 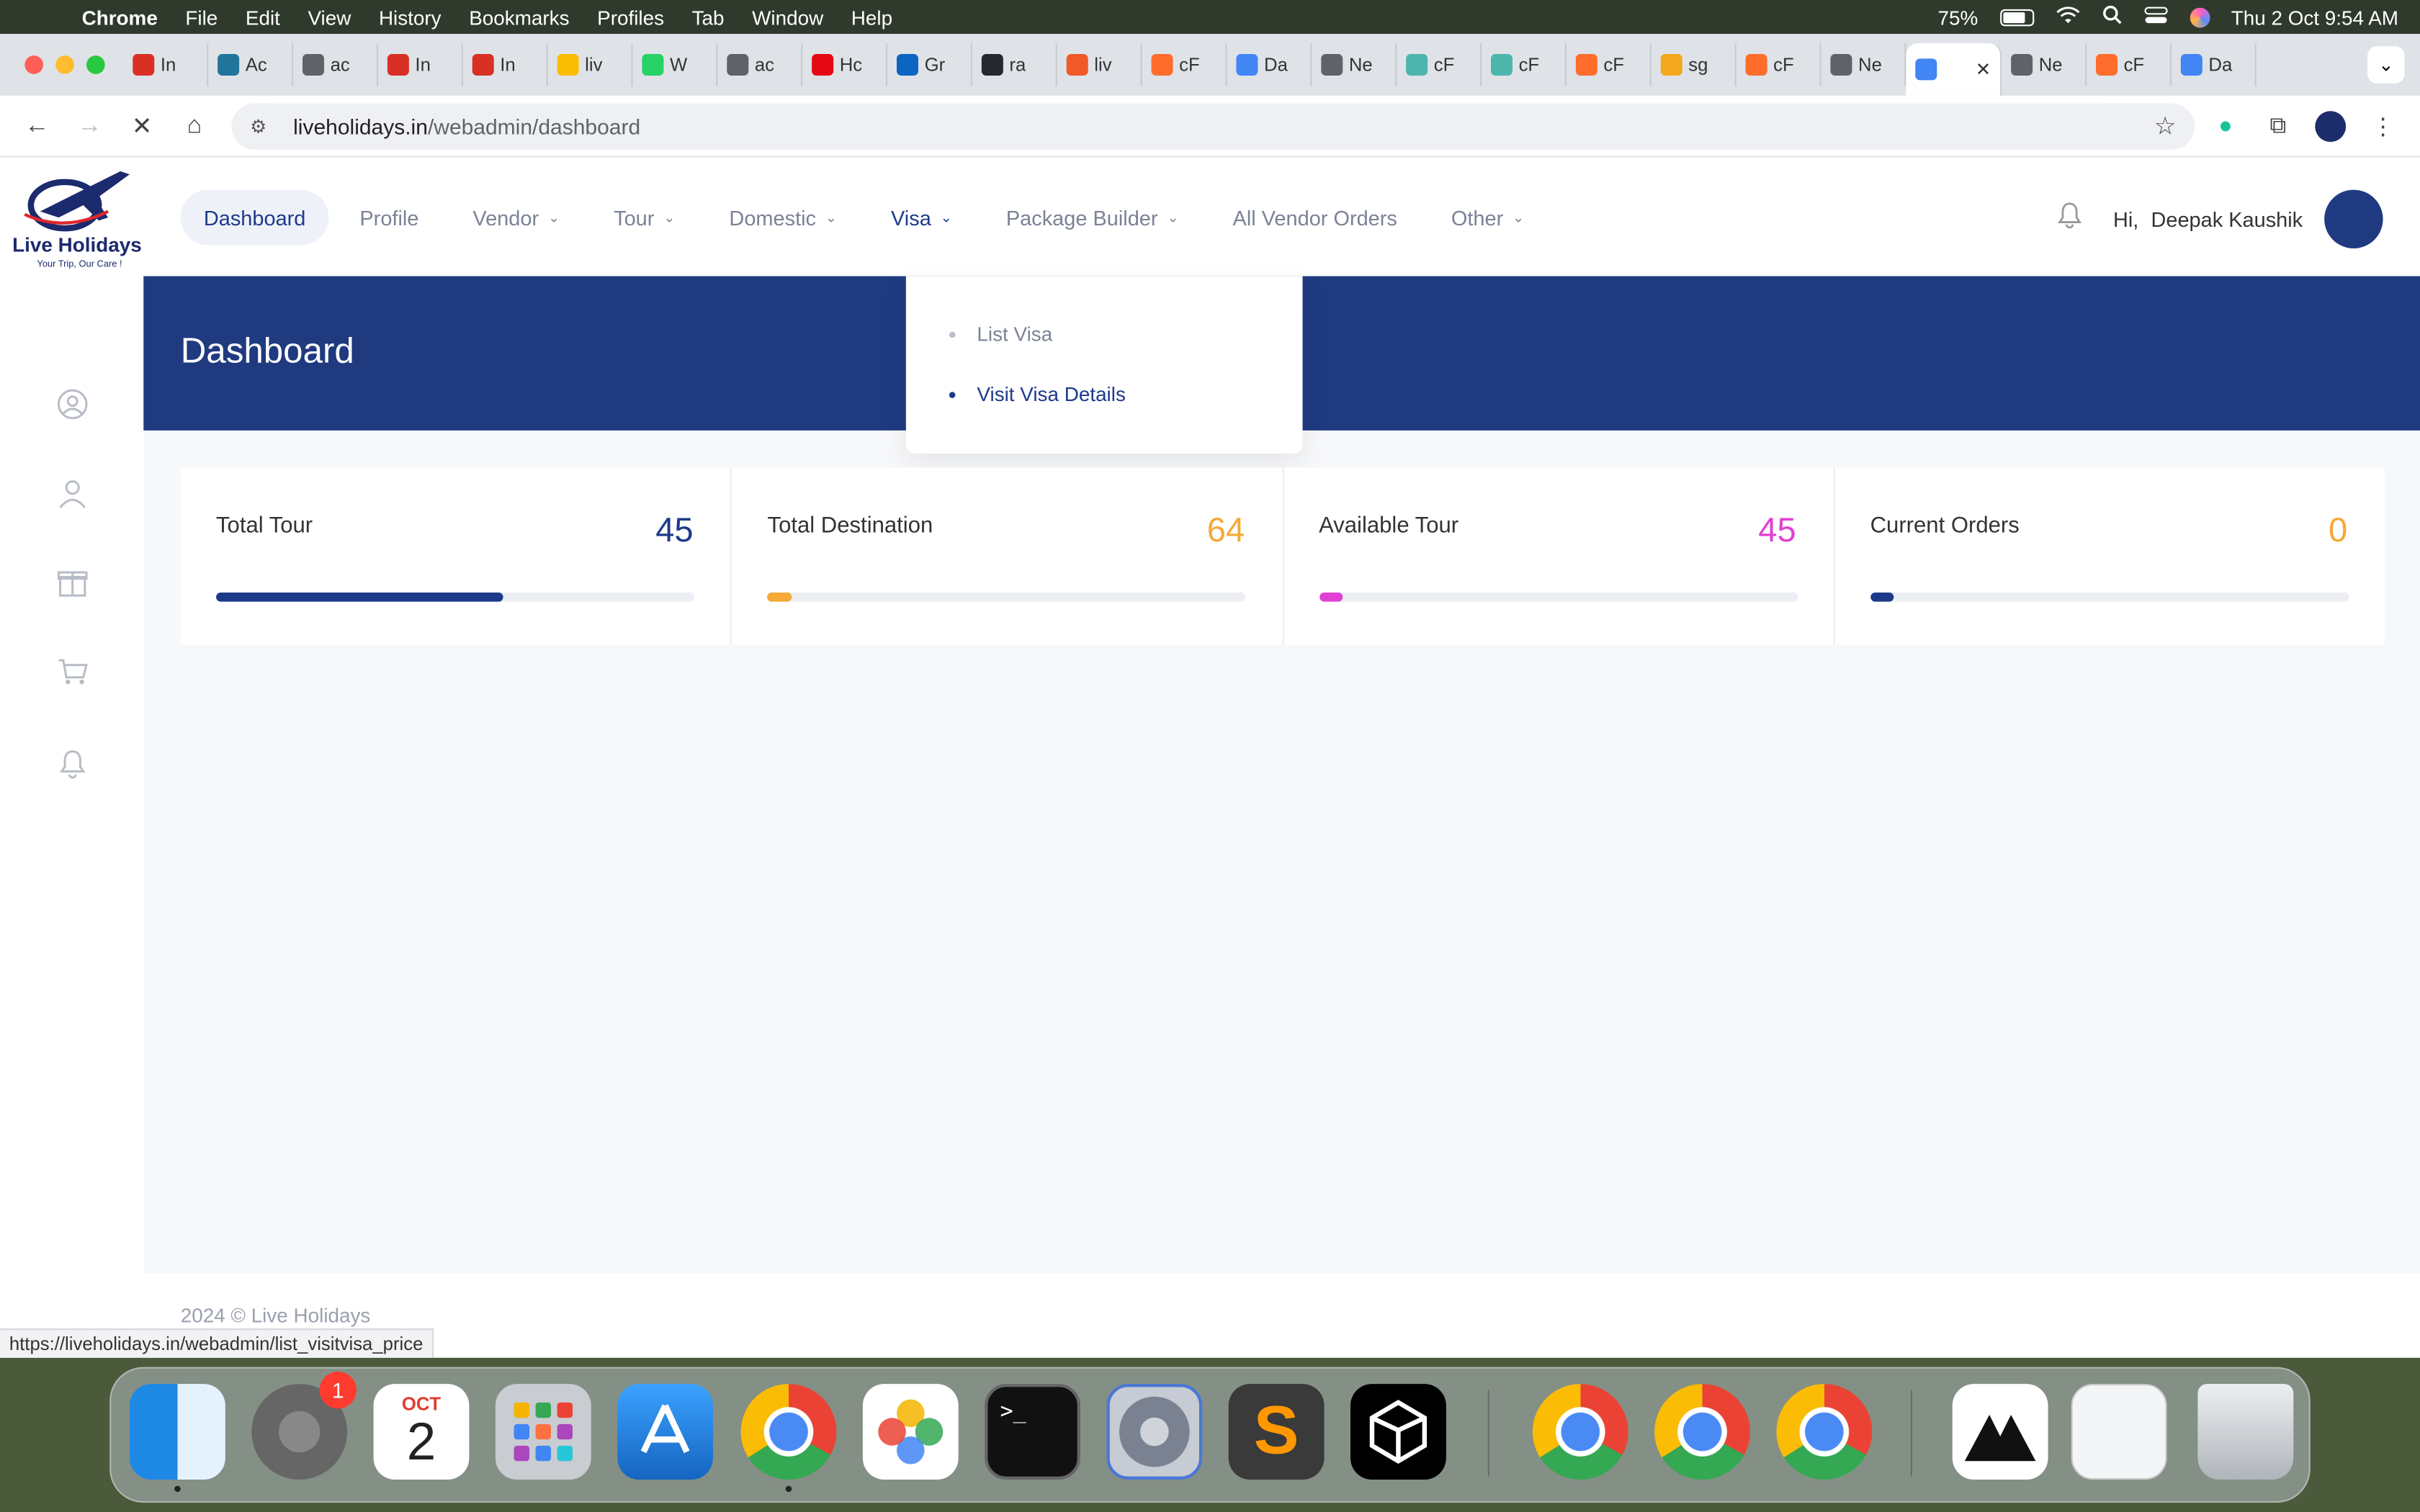 What do you see at coordinates (1983, 69) in the screenshot?
I see `tab-close-icon: ✕` at bounding box center [1983, 69].